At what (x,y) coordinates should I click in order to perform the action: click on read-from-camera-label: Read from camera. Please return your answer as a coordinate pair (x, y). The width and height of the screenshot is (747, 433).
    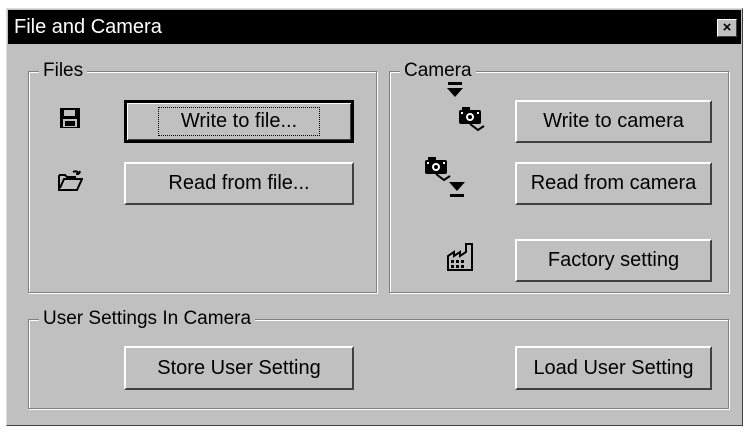
    Looking at the image, I should click on (613, 183).